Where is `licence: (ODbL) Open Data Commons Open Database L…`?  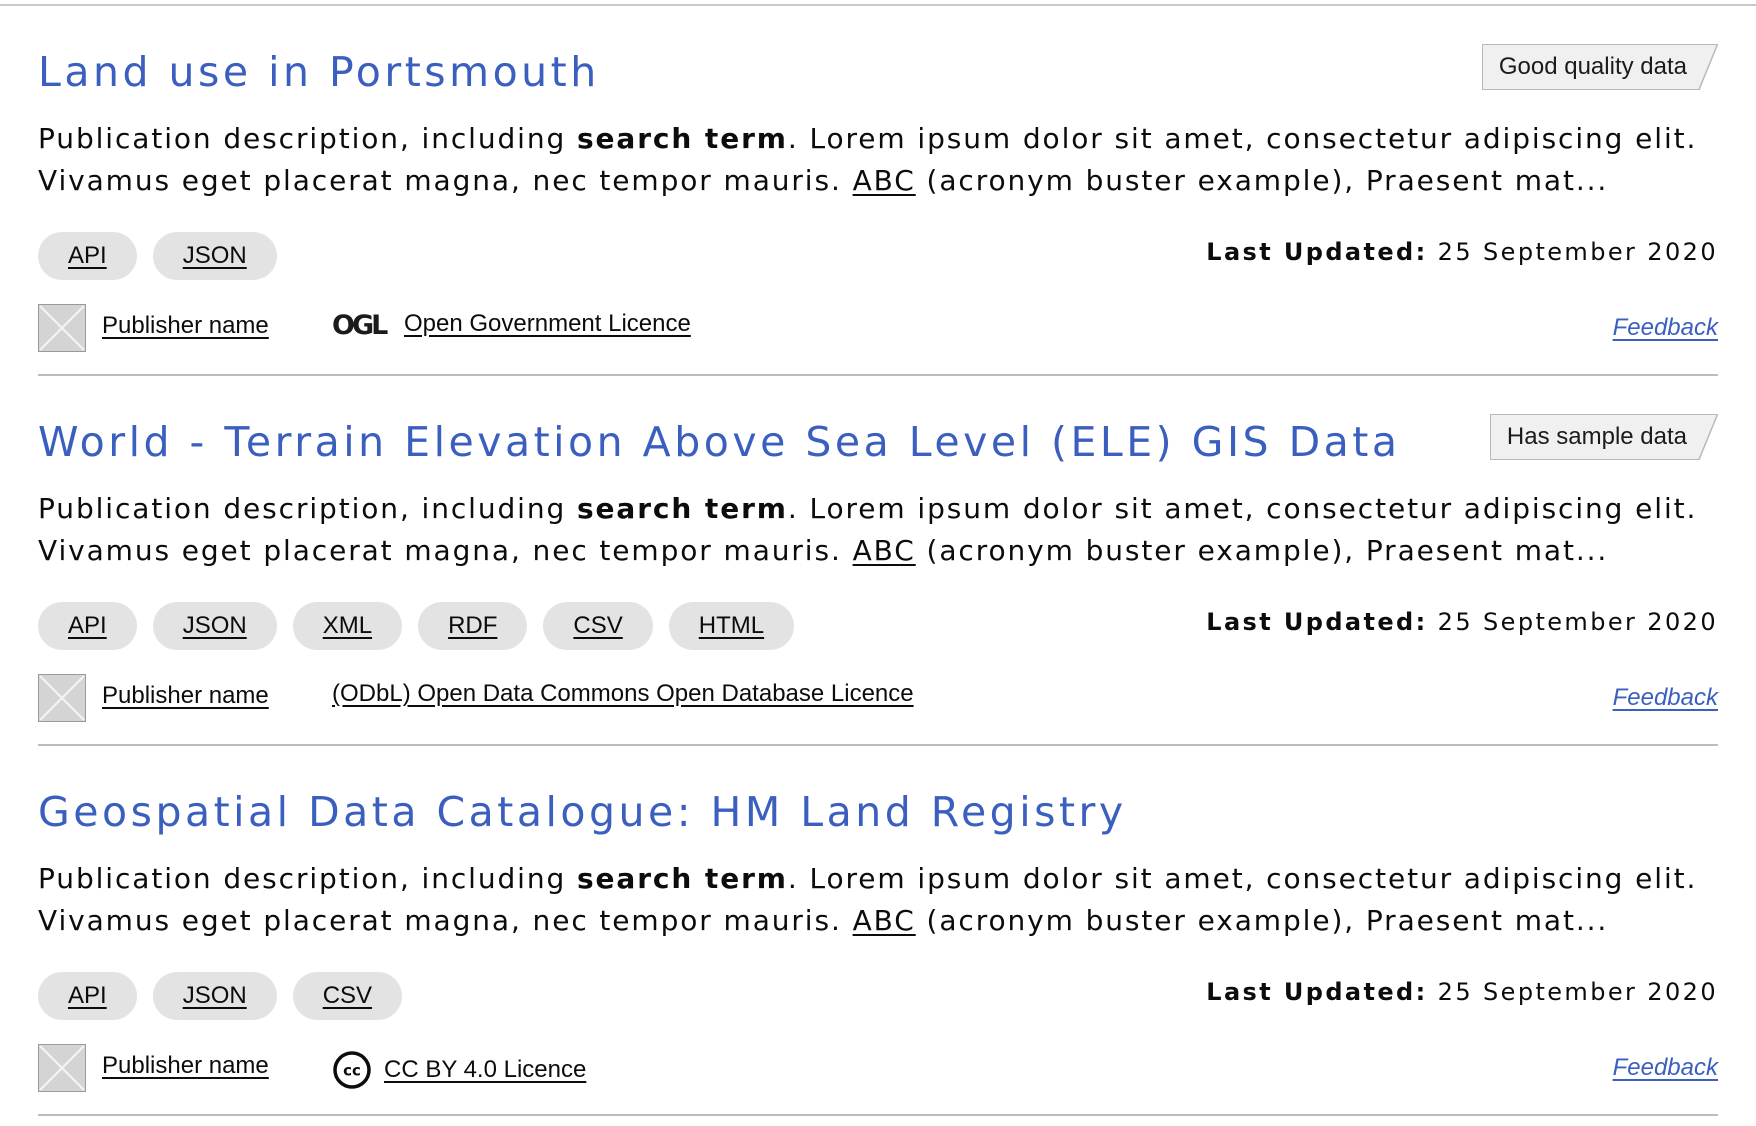 licence: (ODbL) Open Data Commons Open Database L… is located at coordinates (623, 694).